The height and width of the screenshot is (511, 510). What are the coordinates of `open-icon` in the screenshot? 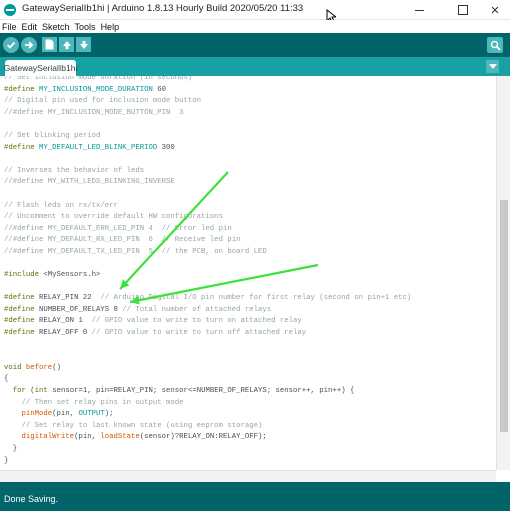 It's located at (66, 44).